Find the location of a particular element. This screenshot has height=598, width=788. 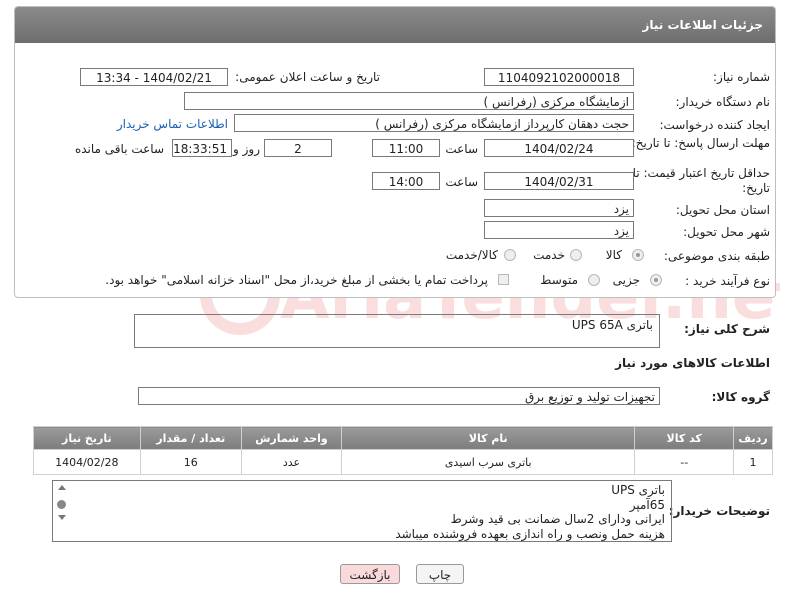

announce-label: تاریخ و ساعت اعلان عمومی: is located at coordinates (307, 77).